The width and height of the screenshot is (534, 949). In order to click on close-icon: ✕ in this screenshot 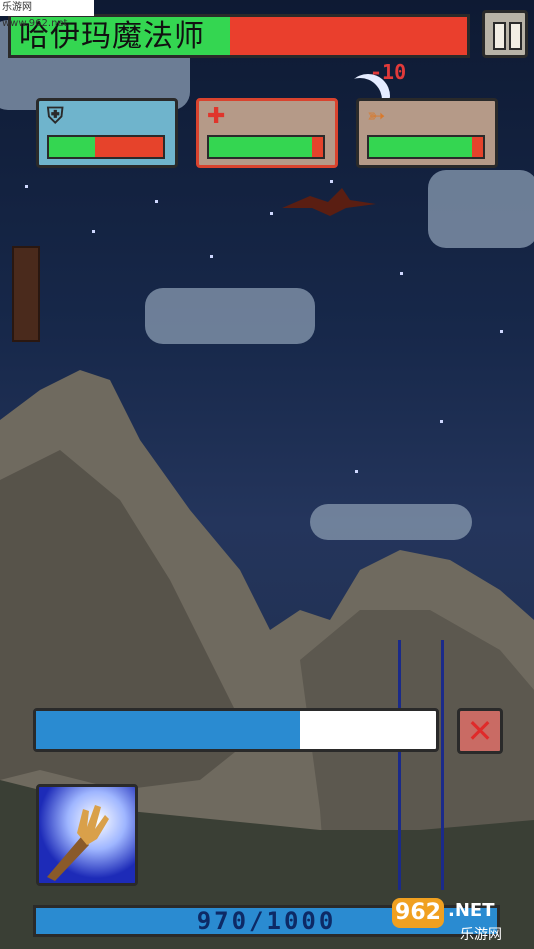, I will do `click(480, 731)`.